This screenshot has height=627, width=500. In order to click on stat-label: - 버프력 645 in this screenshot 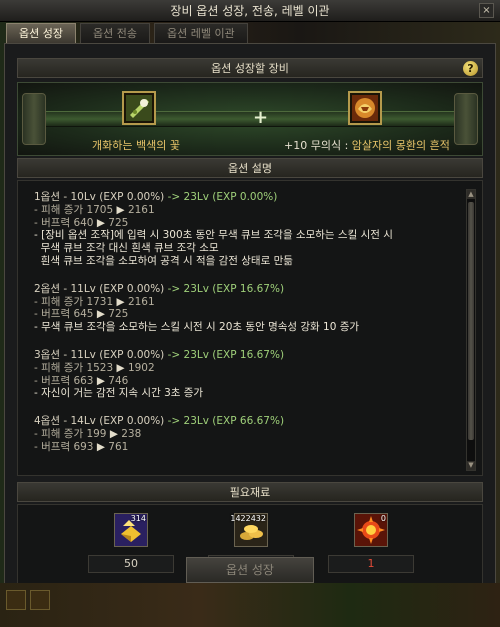, I will do `click(64, 314)`.